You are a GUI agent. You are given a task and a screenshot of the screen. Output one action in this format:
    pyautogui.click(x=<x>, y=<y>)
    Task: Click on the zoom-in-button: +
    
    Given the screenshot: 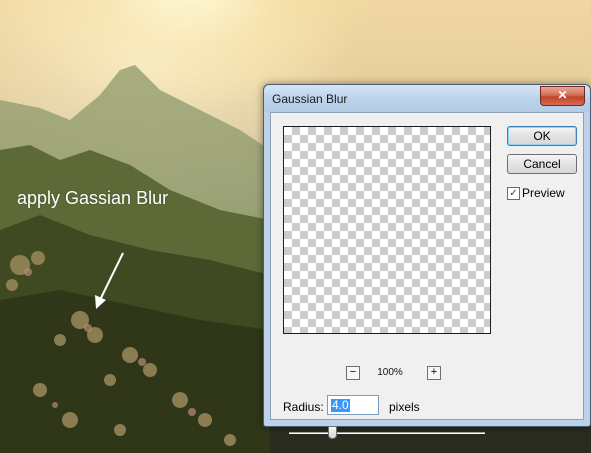 What is the action you would take?
    pyautogui.click(x=434, y=373)
    